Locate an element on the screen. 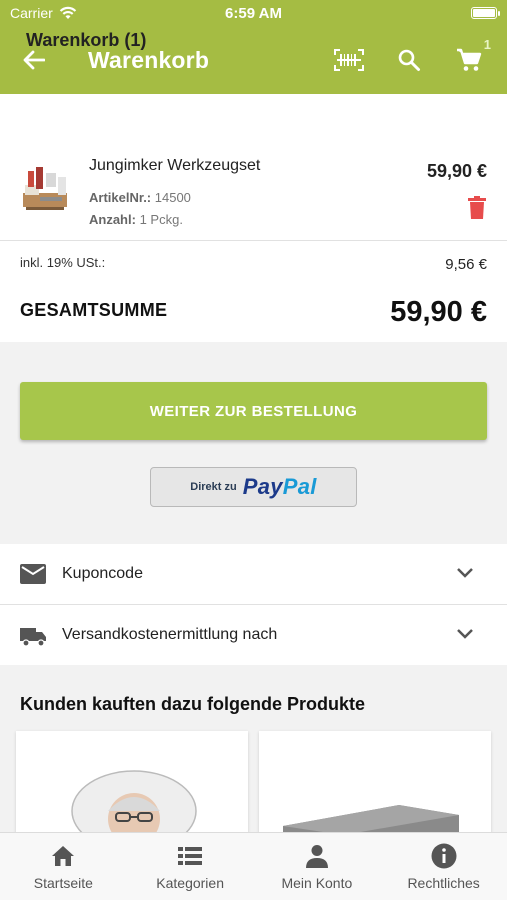 The width and height of the screenshot is (507, 900). quantity-label: Anzahl: is located at coordinates (112, 219).